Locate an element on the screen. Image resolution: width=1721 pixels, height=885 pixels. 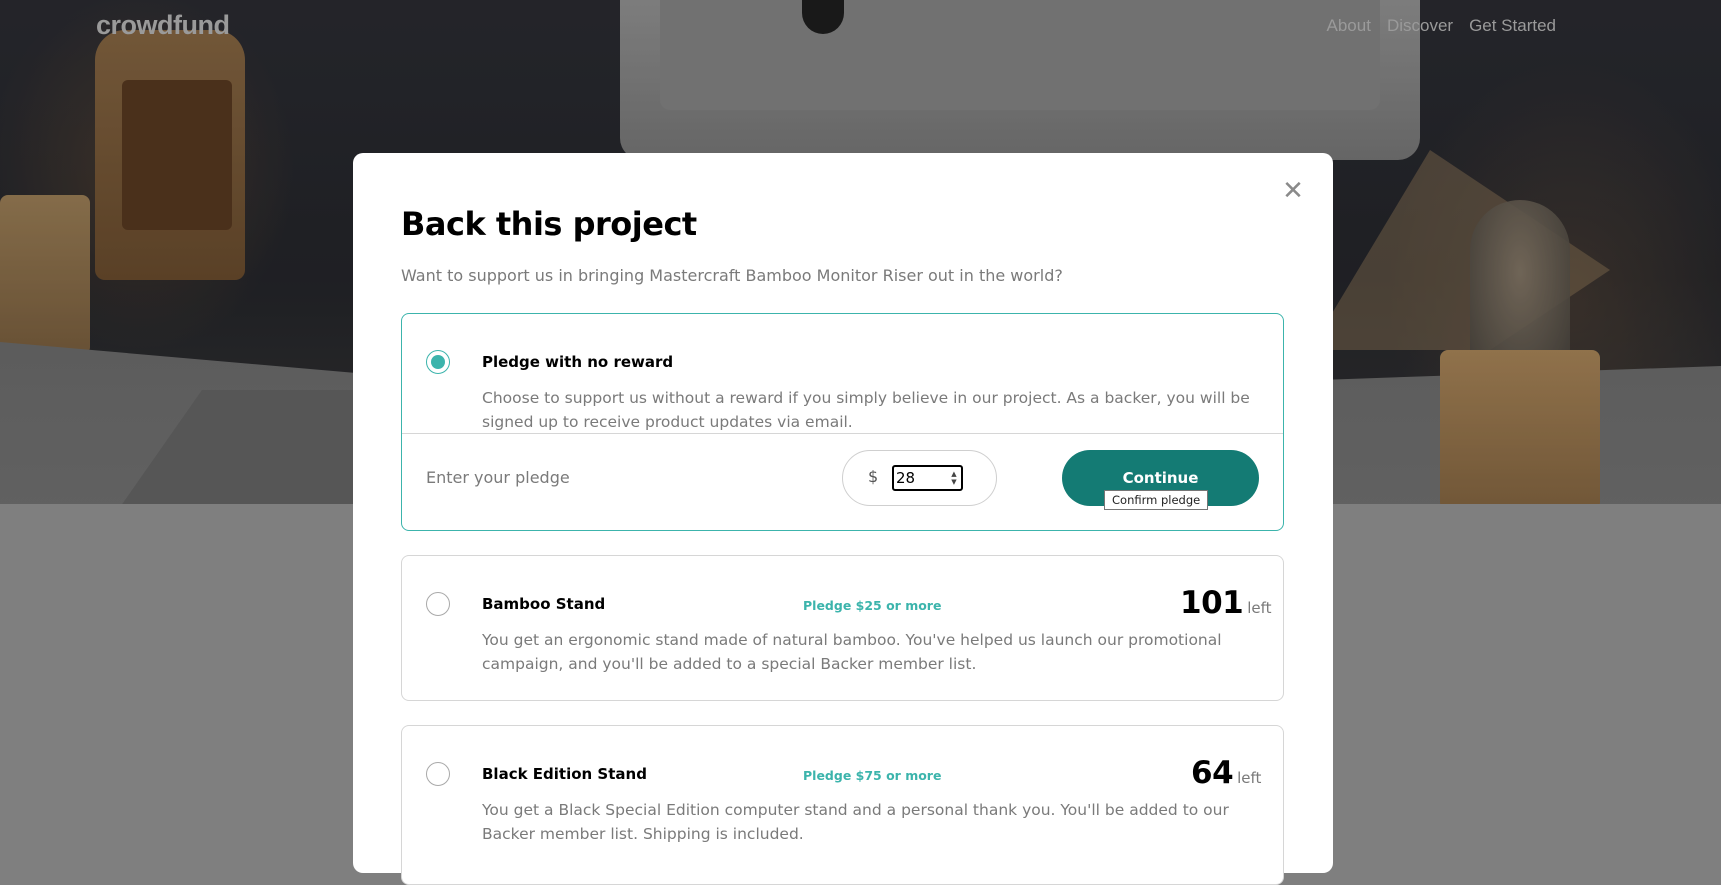
pledge-name-bamboo-stand: Bamboo Stand is located at coordinates (544, 604).